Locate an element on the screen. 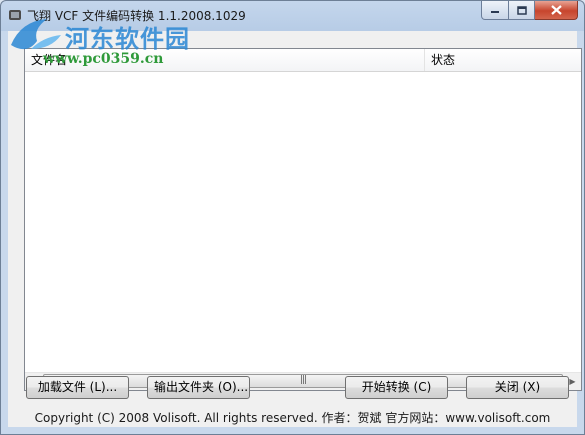 The height and width of the screenshot is (435, 585). window-controls is located at coordinates (529, 11).